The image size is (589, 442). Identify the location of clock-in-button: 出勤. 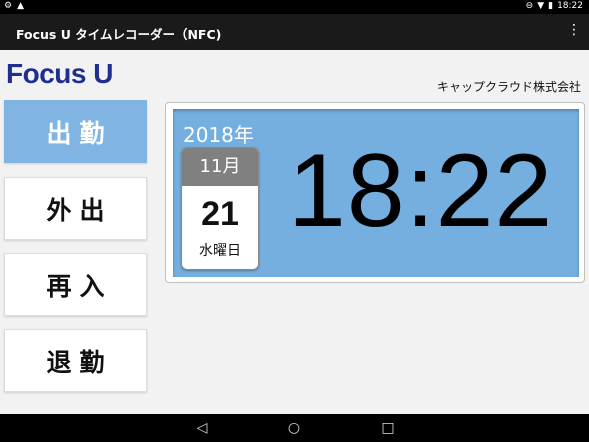
(75, 131).